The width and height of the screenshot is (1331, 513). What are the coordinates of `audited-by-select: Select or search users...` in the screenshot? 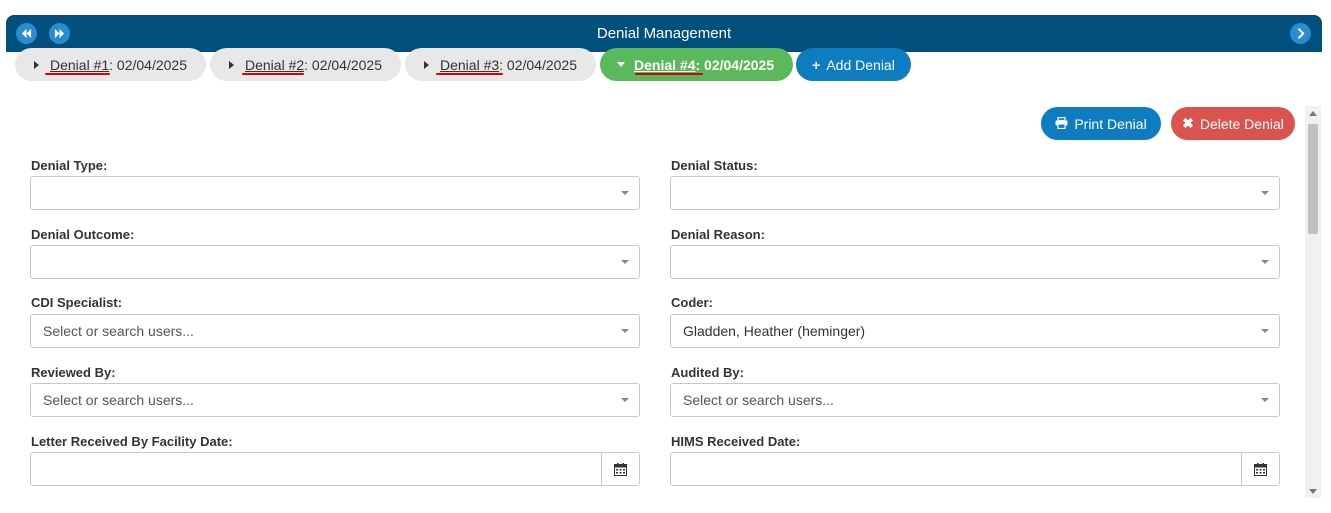 It's located at (975, 400).